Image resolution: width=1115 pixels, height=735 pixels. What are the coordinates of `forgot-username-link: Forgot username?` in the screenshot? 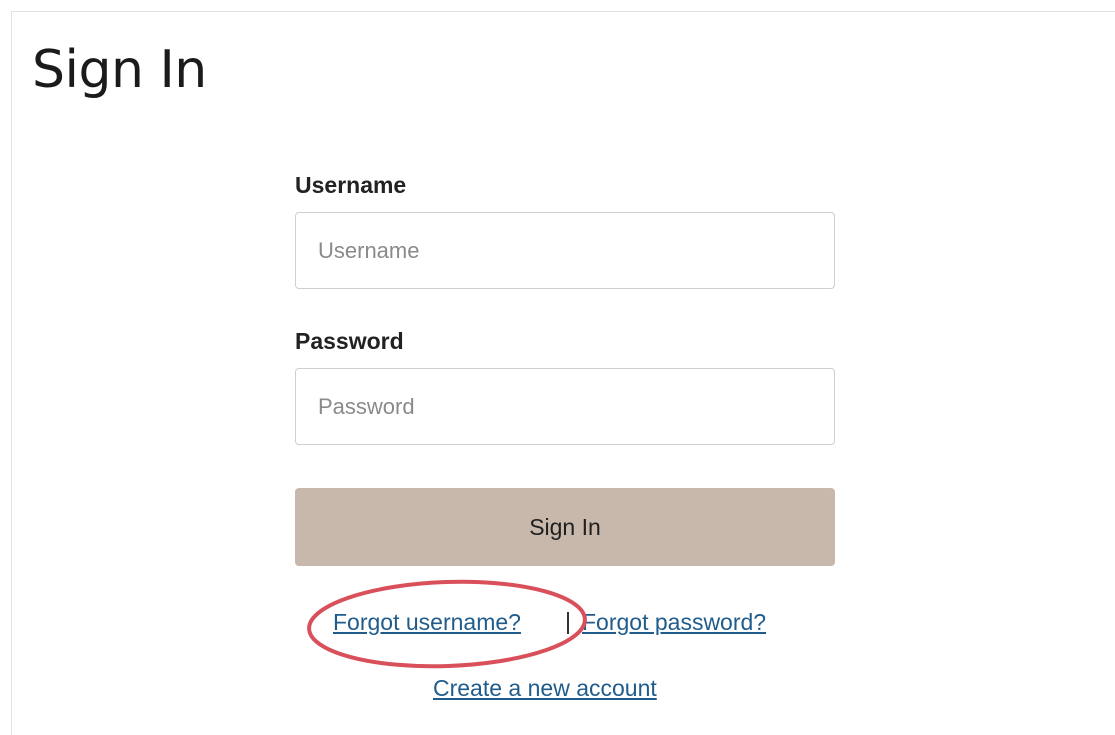 It's located at (427, 622).